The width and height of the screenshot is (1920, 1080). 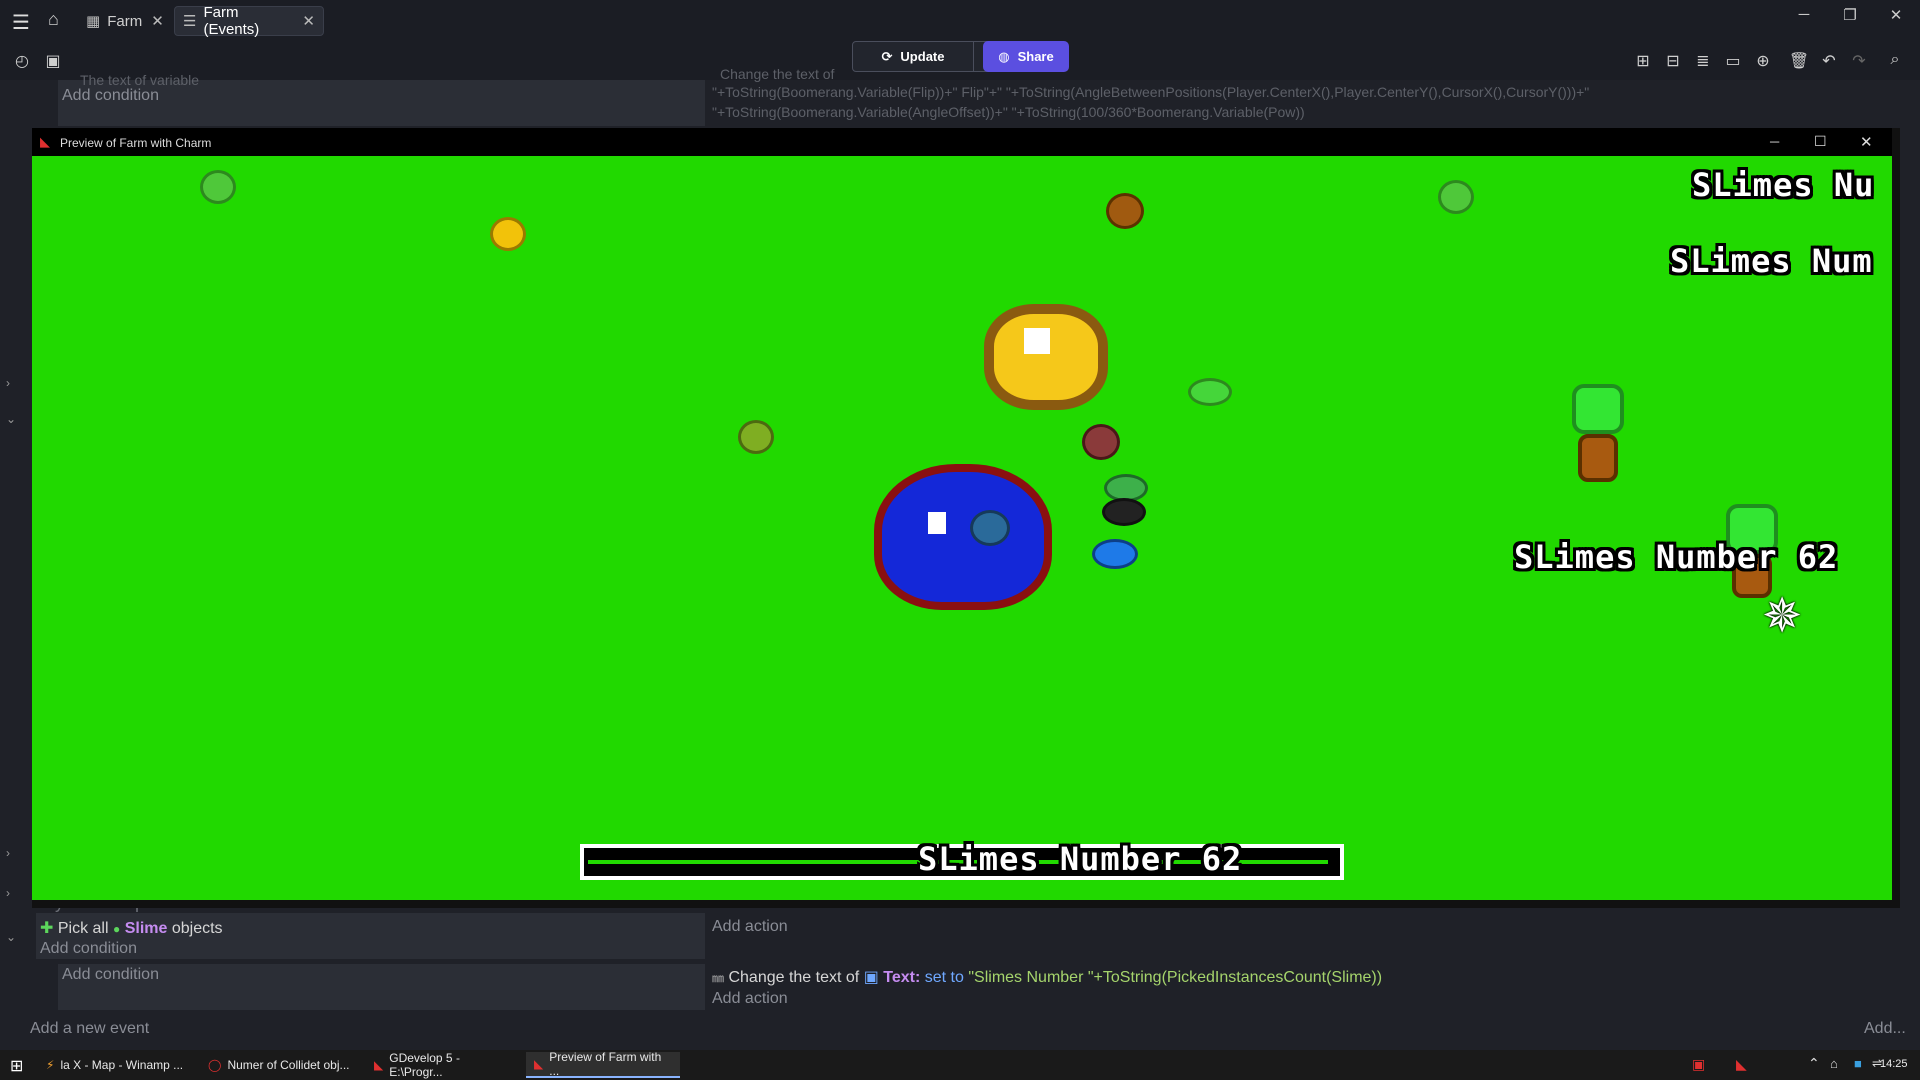 What do you see at coordinates (1004, 56) in the screenshot?
I see `globe-icon: ◍` at bounding box center [1004, 56].